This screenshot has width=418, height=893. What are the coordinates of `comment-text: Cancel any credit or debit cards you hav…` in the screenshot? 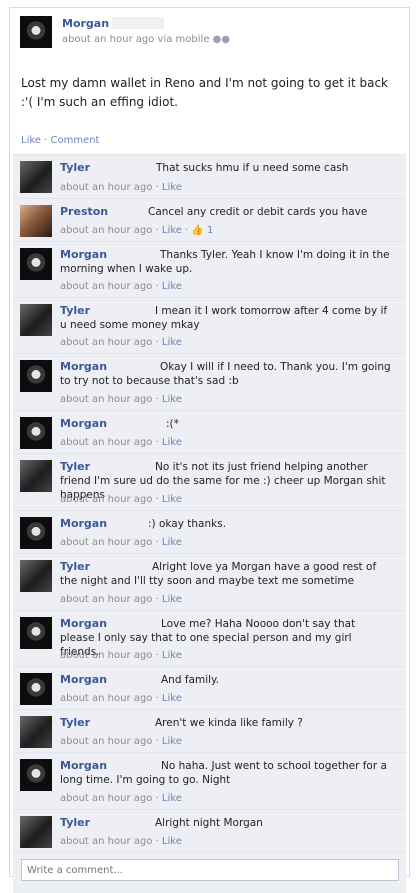 It's located at (258, 212).